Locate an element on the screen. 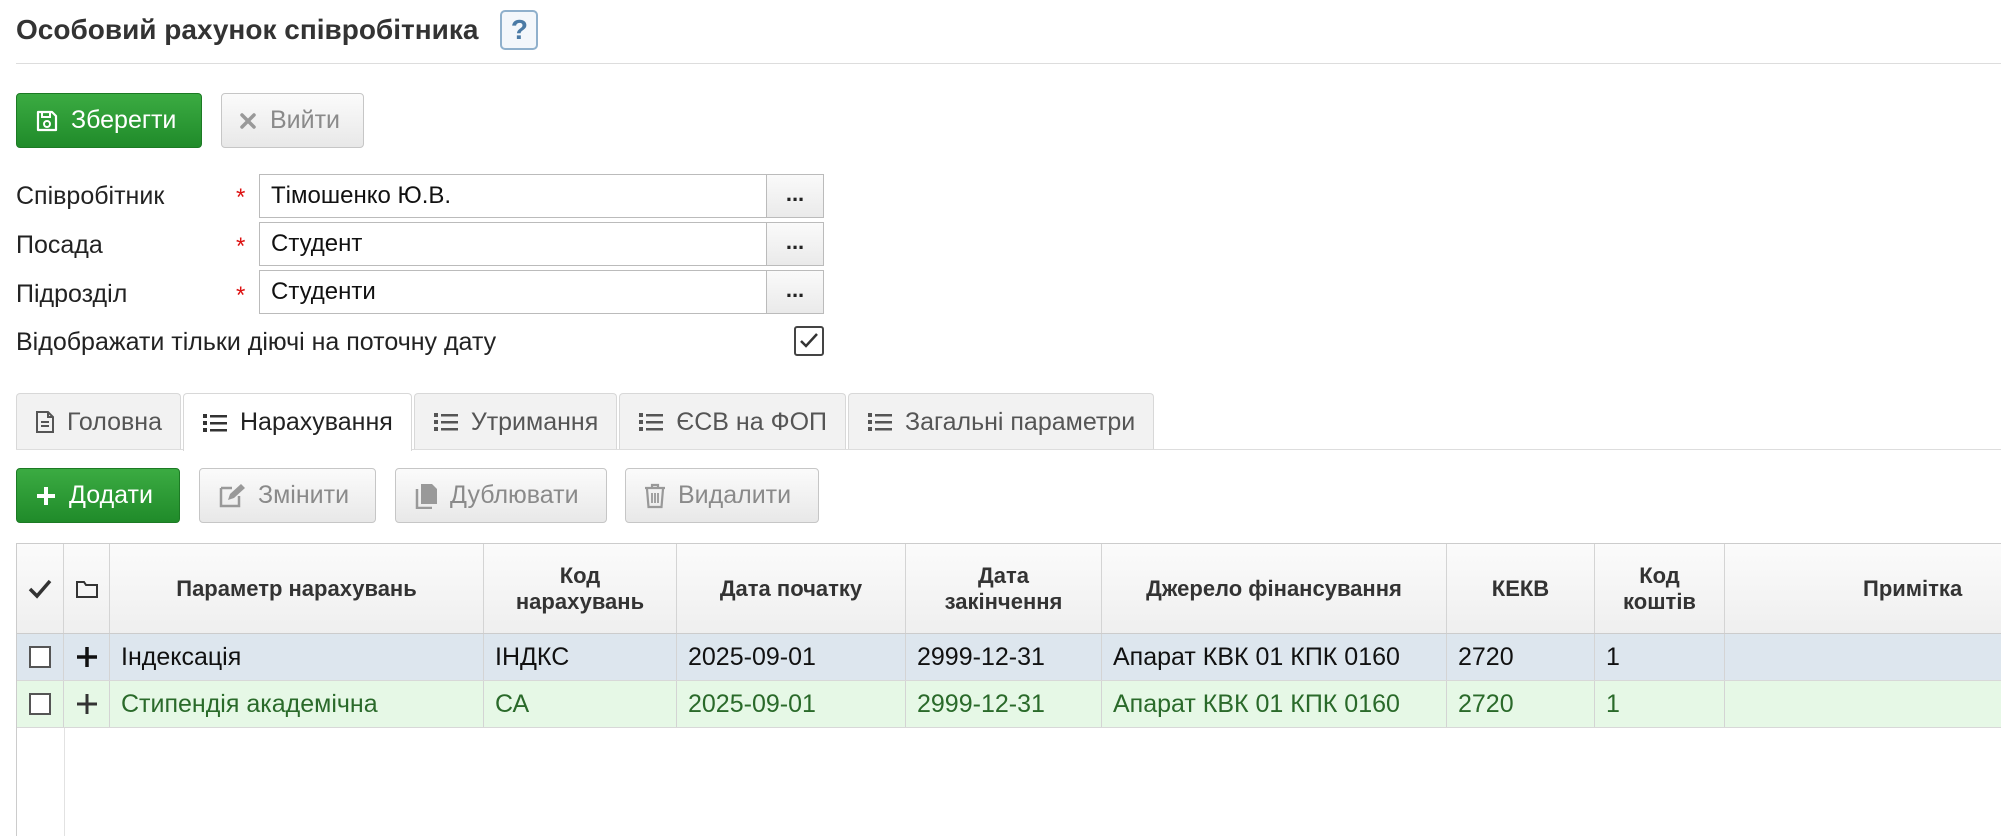 The height and width of the screenshot is (836, 2001). tab-esv-fop: ЄСВ на ФОП is located at coordinates (732, 421).